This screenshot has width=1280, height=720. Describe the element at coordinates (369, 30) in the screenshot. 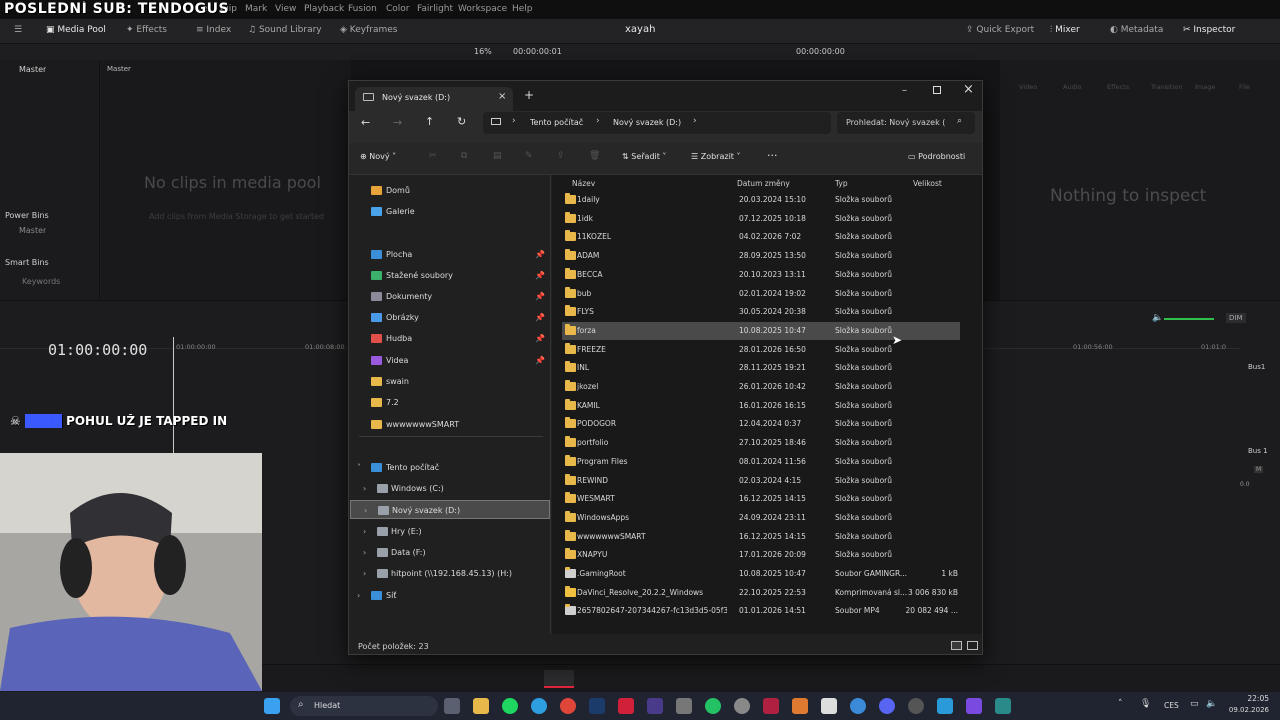

I see `keyframes-button: ◈ Keyframes` at that location.